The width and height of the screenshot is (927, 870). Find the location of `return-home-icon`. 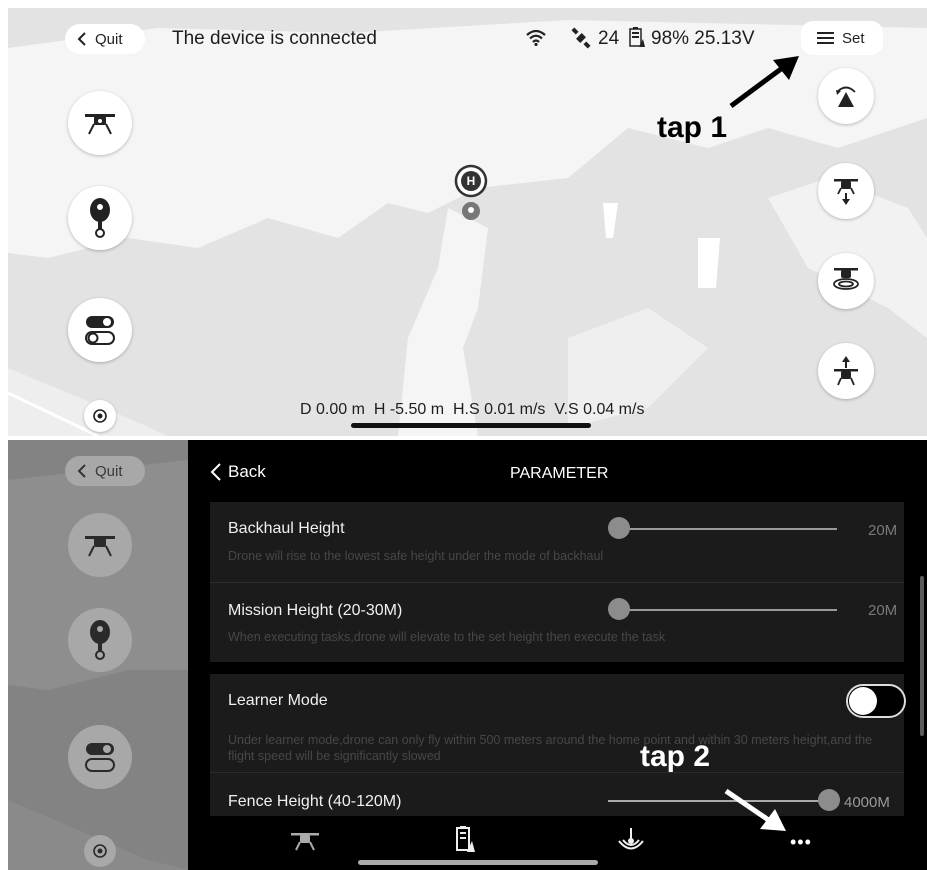

return-home-icon is located at coordinates (846, 96).